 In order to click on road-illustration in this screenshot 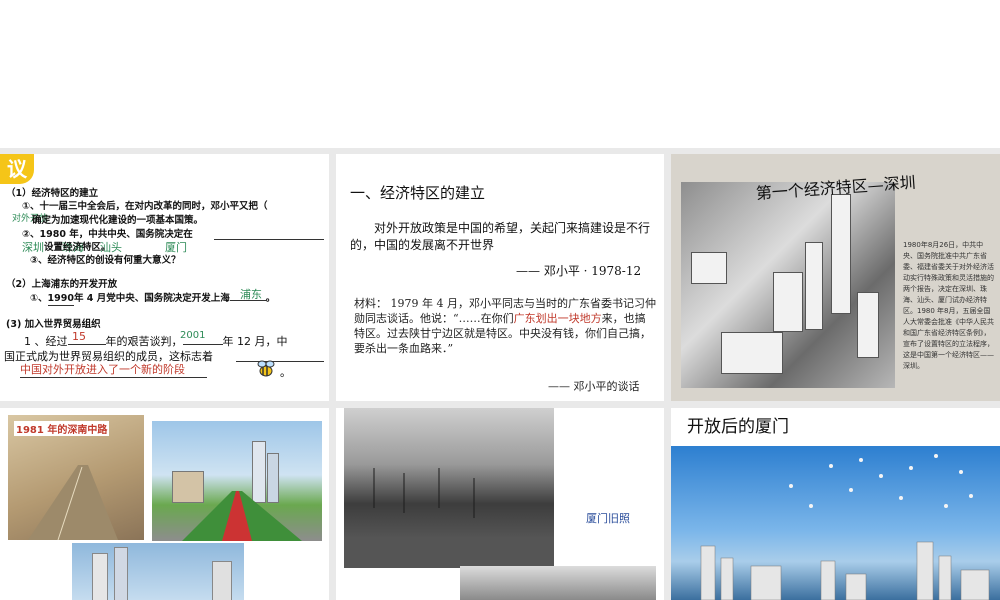, I will do `click(73, 502)`.